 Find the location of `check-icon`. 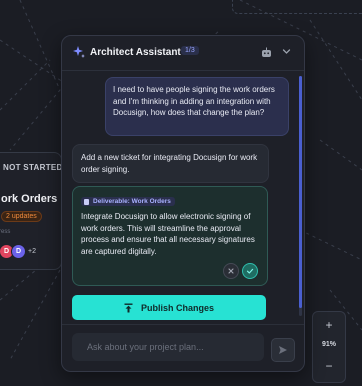

check-icon is located at coordinates (250, 271).